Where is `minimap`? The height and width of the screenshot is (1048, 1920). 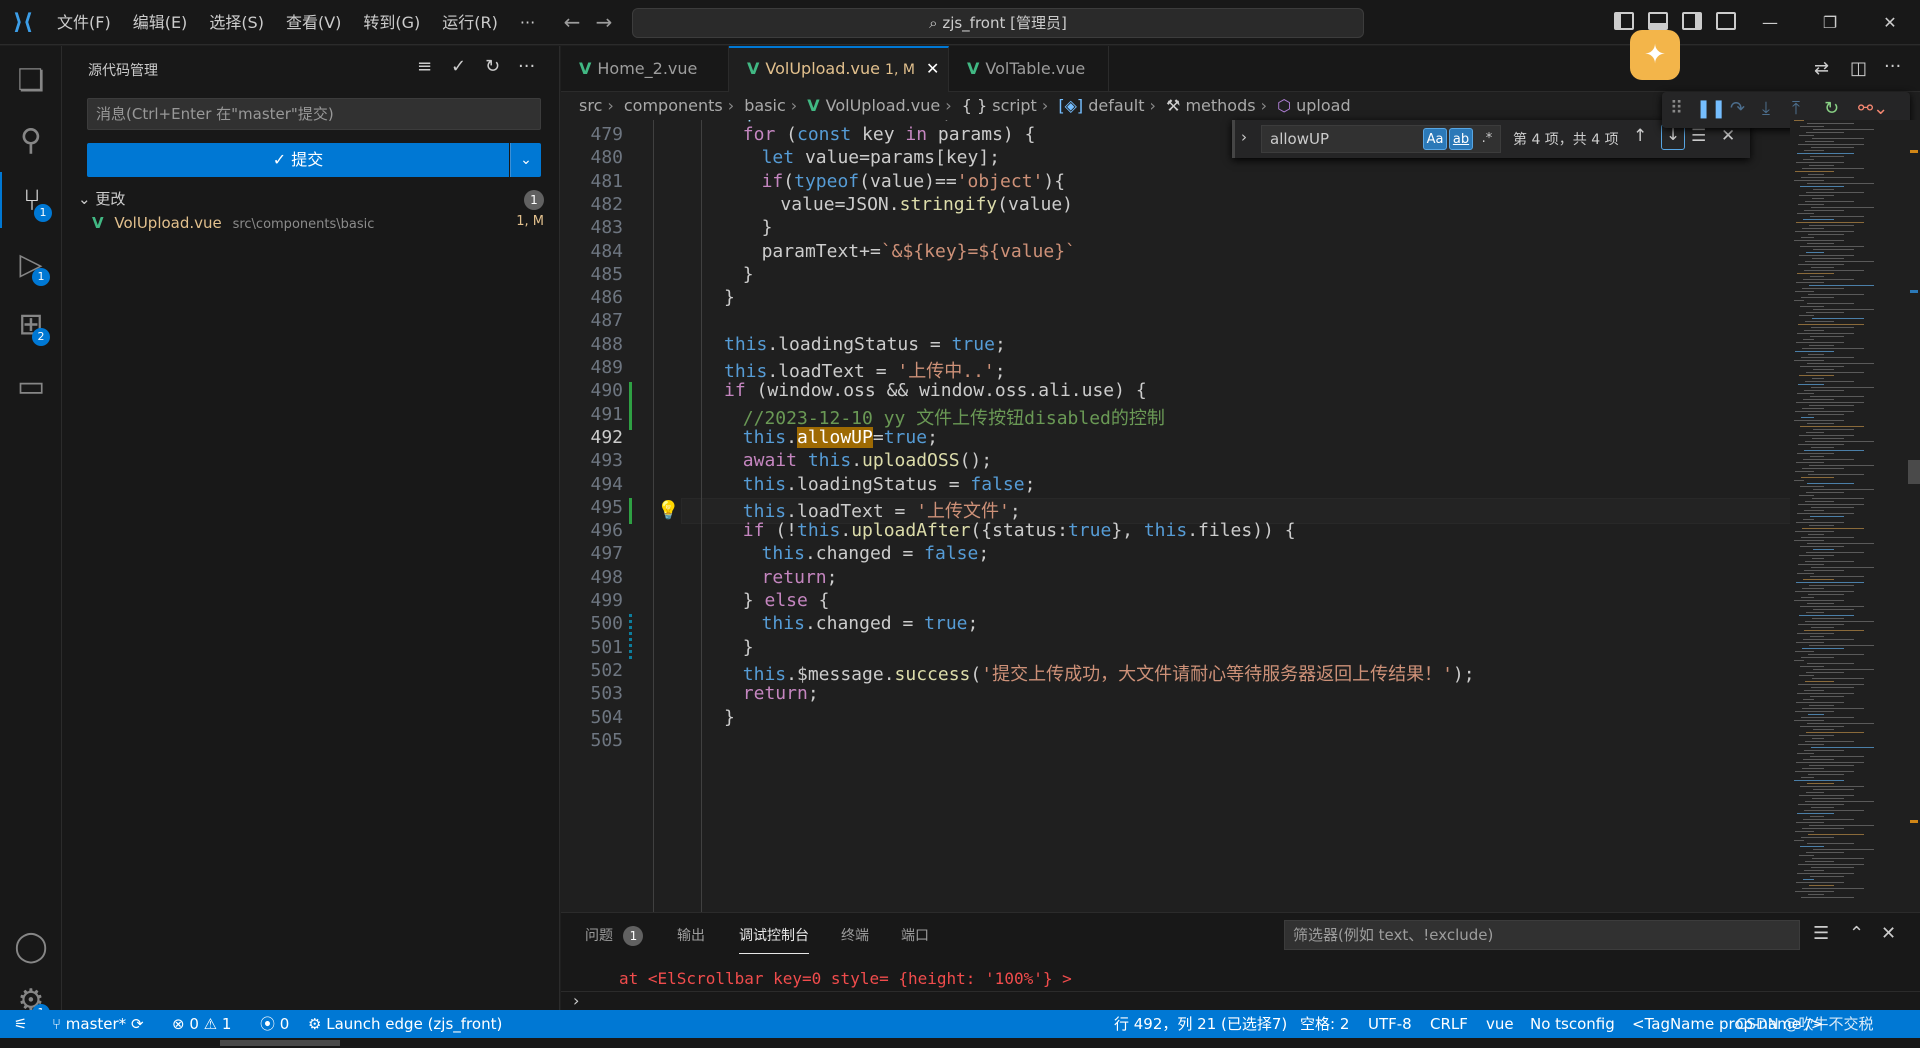
minimap is located at coordinates (1849, 515).